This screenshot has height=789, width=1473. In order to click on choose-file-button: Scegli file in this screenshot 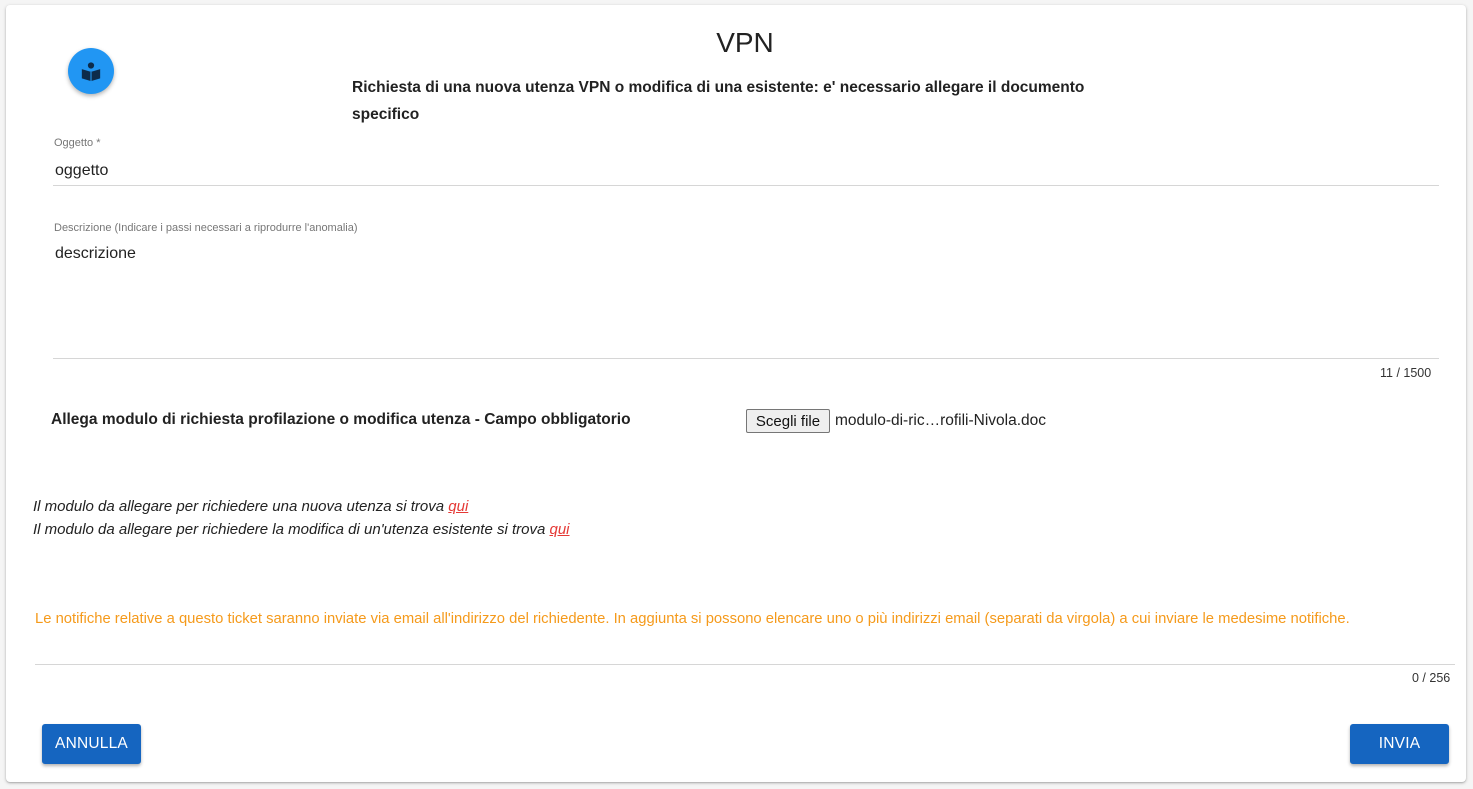, I will do `click(788, 421)`.